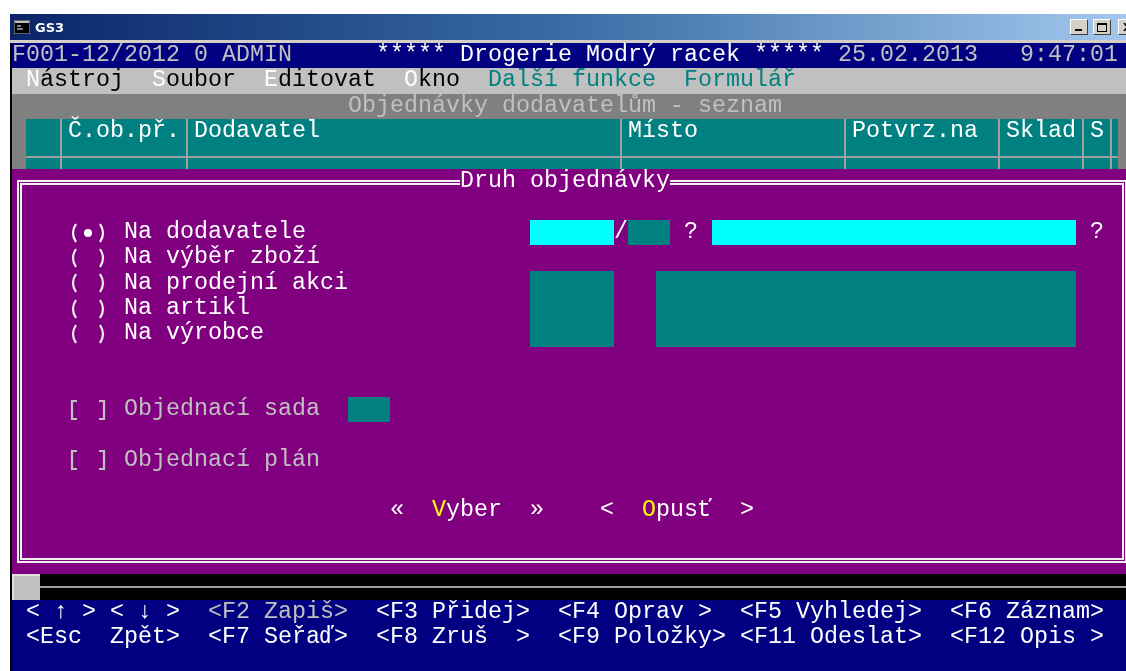 This screenshot has width=1126, height=671. Describe the element at coordinates (152, 55) in the screenshot. I see `session-info: F001-12/2012 0 ADMIN` at that location.